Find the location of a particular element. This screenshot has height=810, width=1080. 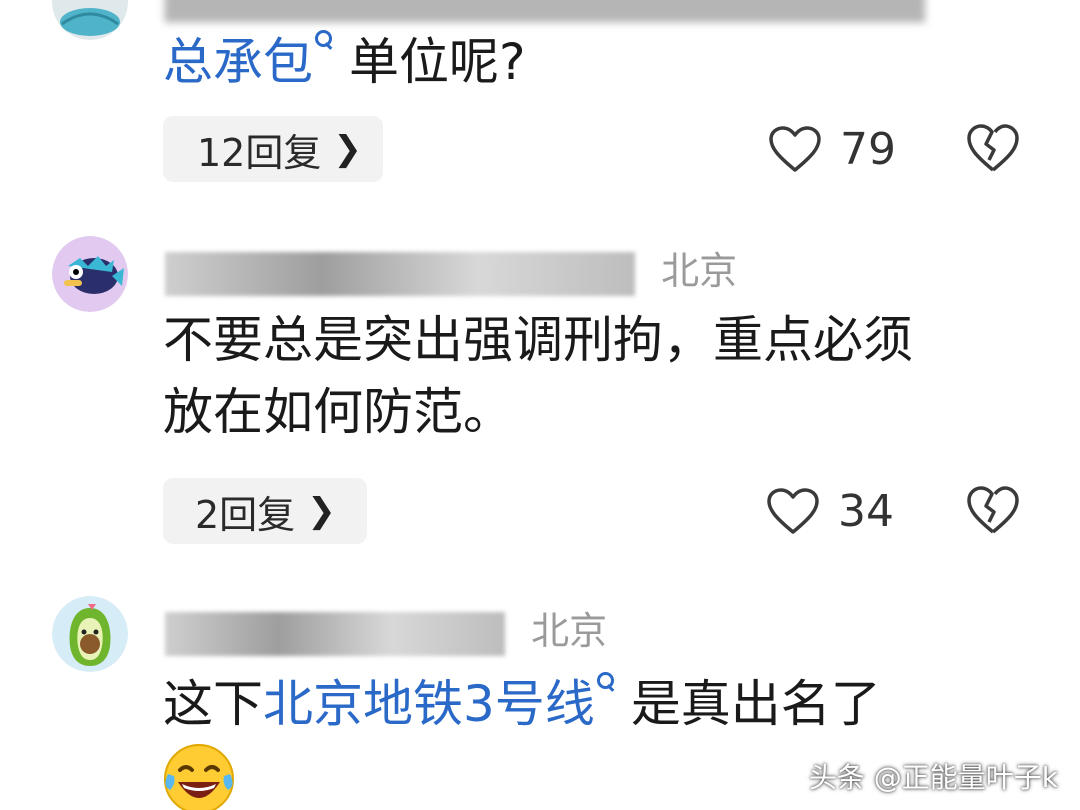

like-button: 79 is located at coordinates (832, 149).